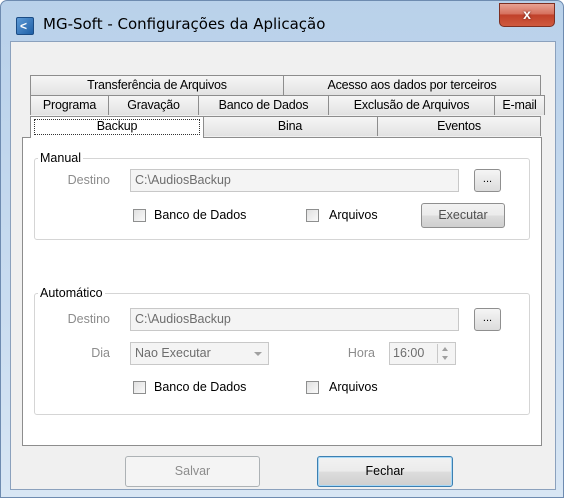 The width and height of the screenshot is (564, 498). What do you see at coordinates (263, 105) in the screenshot?
I see `tab-banco-de-dados: Banco de Dados` at bounding box center [263, 105].